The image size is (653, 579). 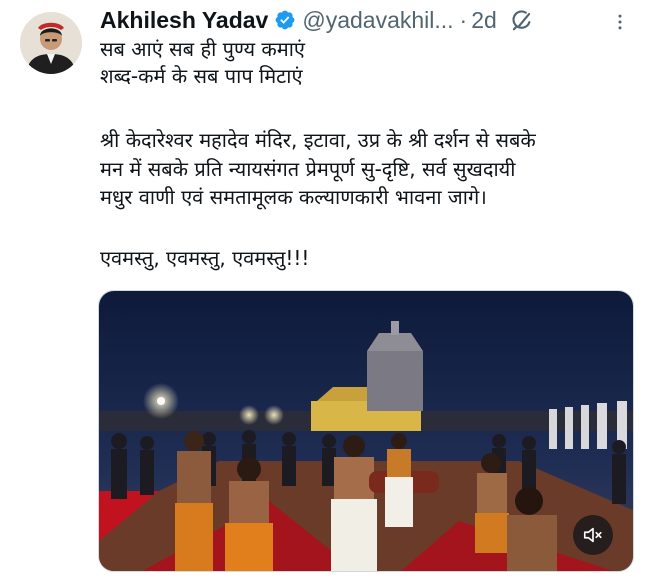 What do you see at coordinates (205, 257) in the screenshot?
I see `tweet-line: एवमस्तु, एवमस्तु, एवमस्तु!!!` at bounding box center [205, 257].